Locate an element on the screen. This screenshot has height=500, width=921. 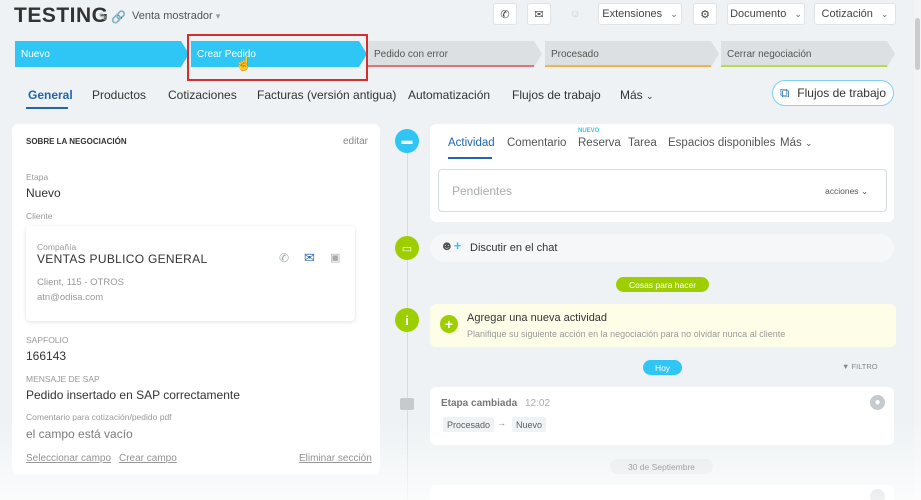
call-button: ✆ is located at coordinates (505, 14).